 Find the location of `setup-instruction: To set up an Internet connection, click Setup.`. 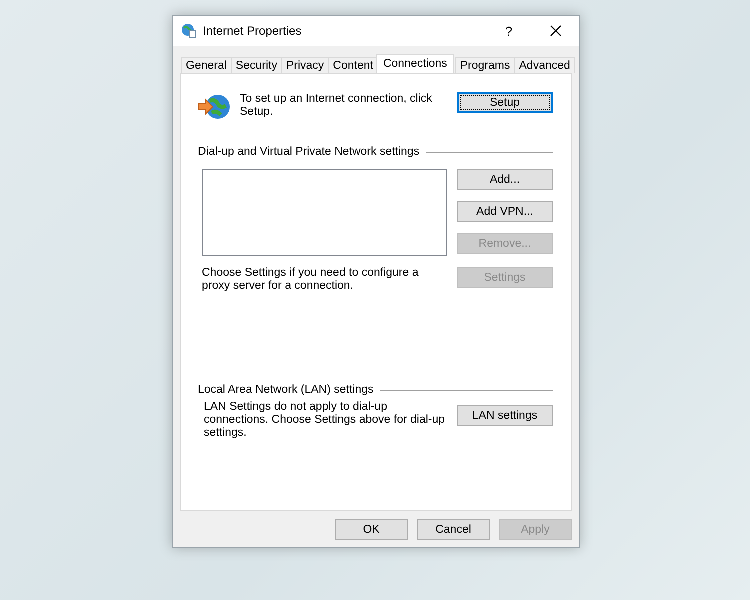

setup-instruction: To set up an Internet connection, click Setup. is located at coordinates (337, 106).